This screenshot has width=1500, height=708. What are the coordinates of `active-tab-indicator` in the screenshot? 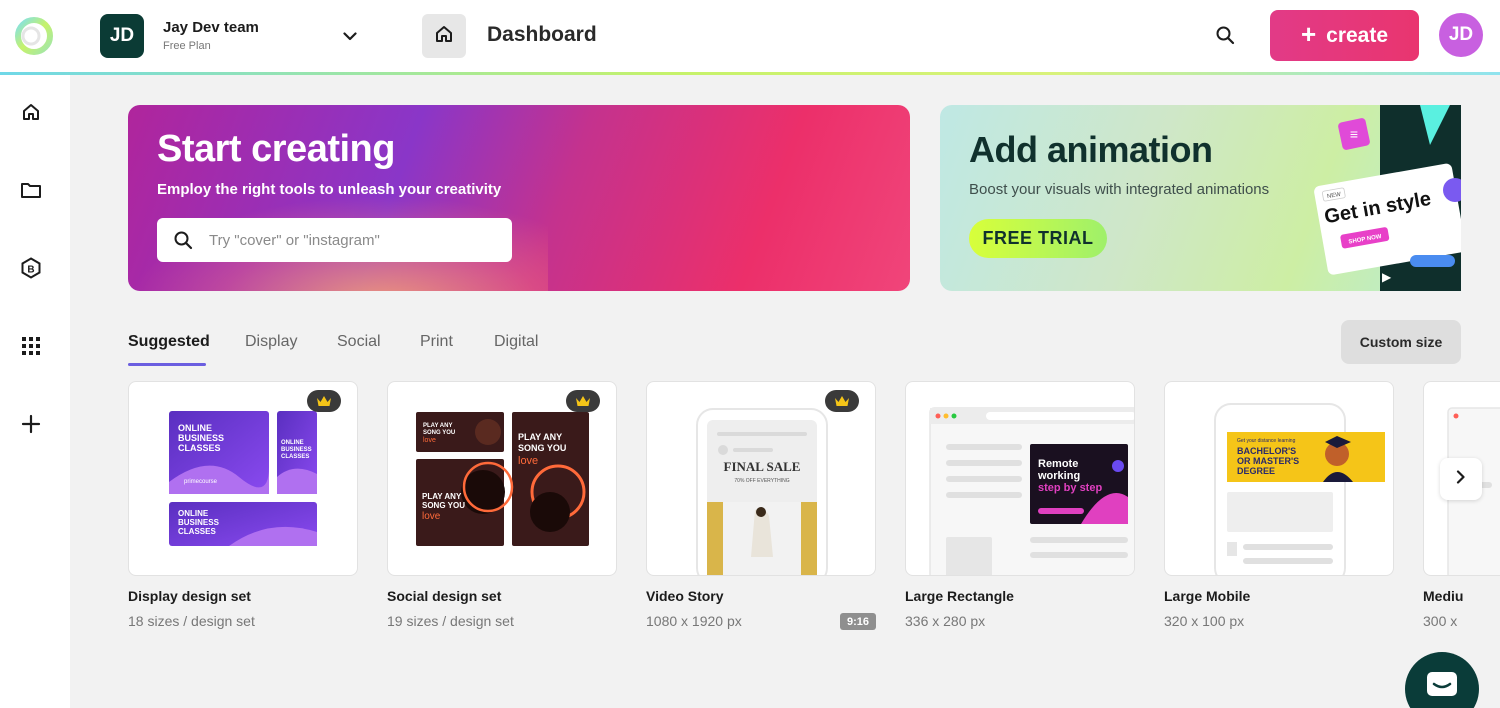 It's located at (167, 364).